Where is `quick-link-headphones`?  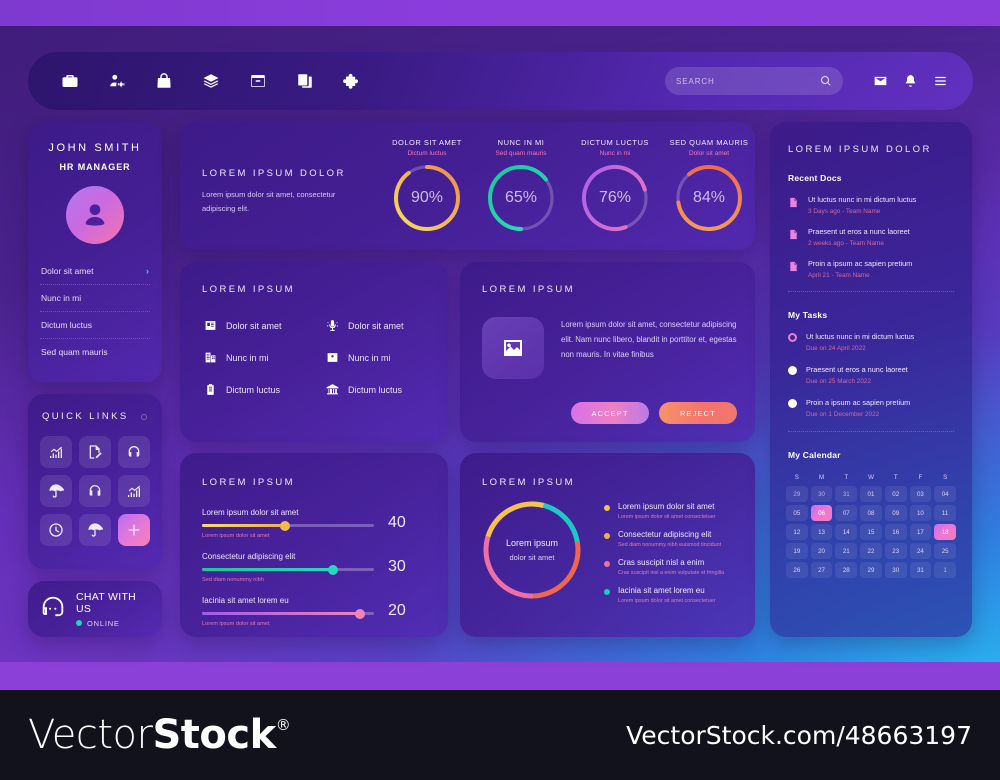
quick-link-headphones is located at coordinates (95, 491).